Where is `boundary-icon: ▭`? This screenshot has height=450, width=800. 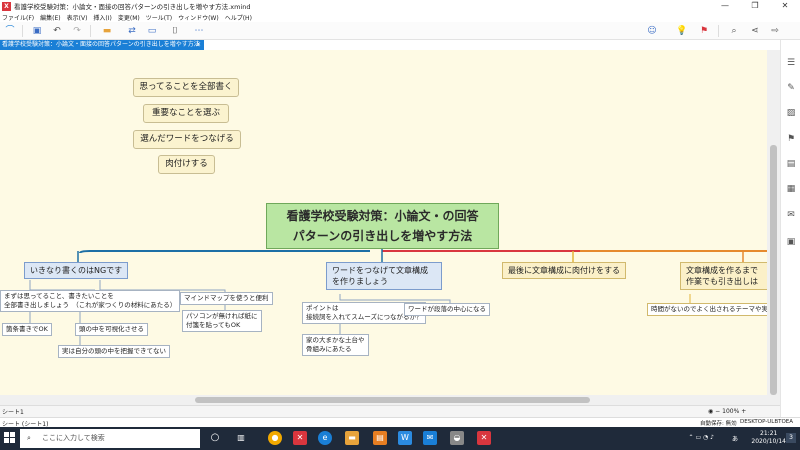
boundary-icon: ▭ is located at coordinates (152, 31).